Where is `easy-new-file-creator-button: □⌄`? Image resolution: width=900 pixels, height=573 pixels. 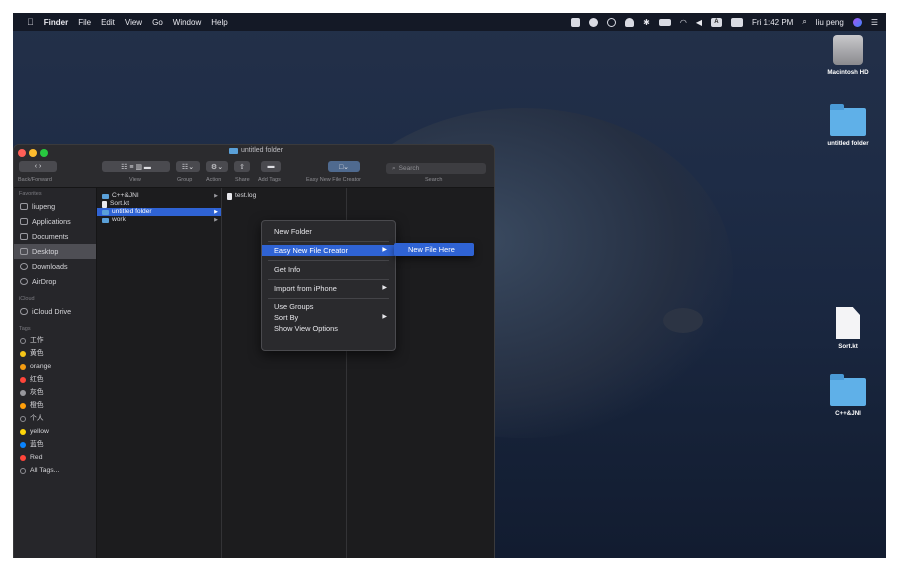
easy-new-file-creator-button: □⌄ is located at coordinates (344, 166).